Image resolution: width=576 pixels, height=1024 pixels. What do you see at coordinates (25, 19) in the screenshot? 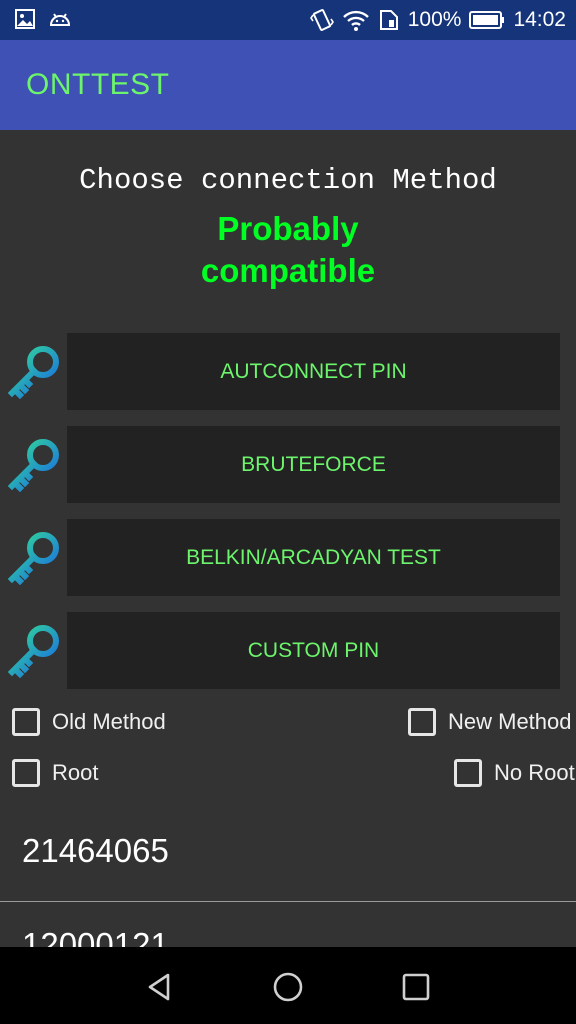
I see `gallery-icon` at bounding box center [25, 19].